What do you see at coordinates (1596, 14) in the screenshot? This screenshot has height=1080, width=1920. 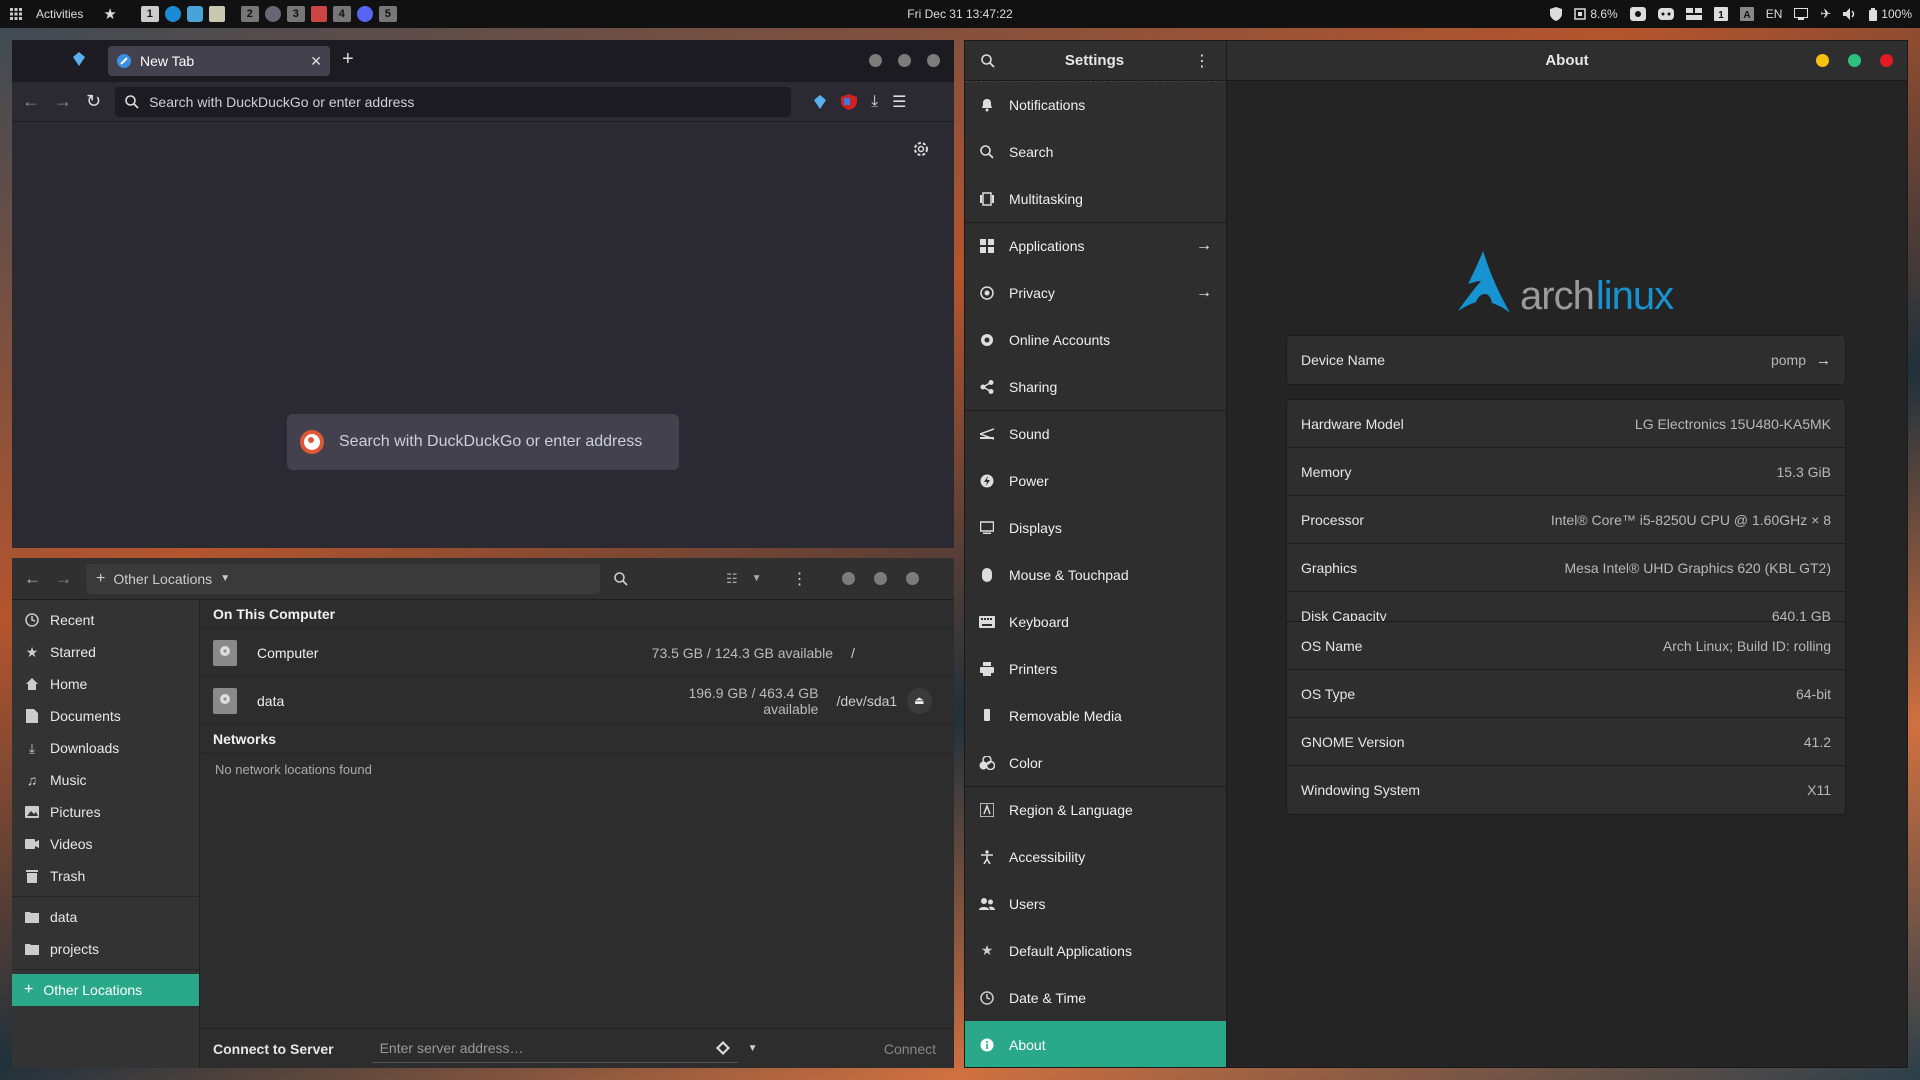 I see `cpu-indicator: 8.6%` at bounding box center [1596, 14].